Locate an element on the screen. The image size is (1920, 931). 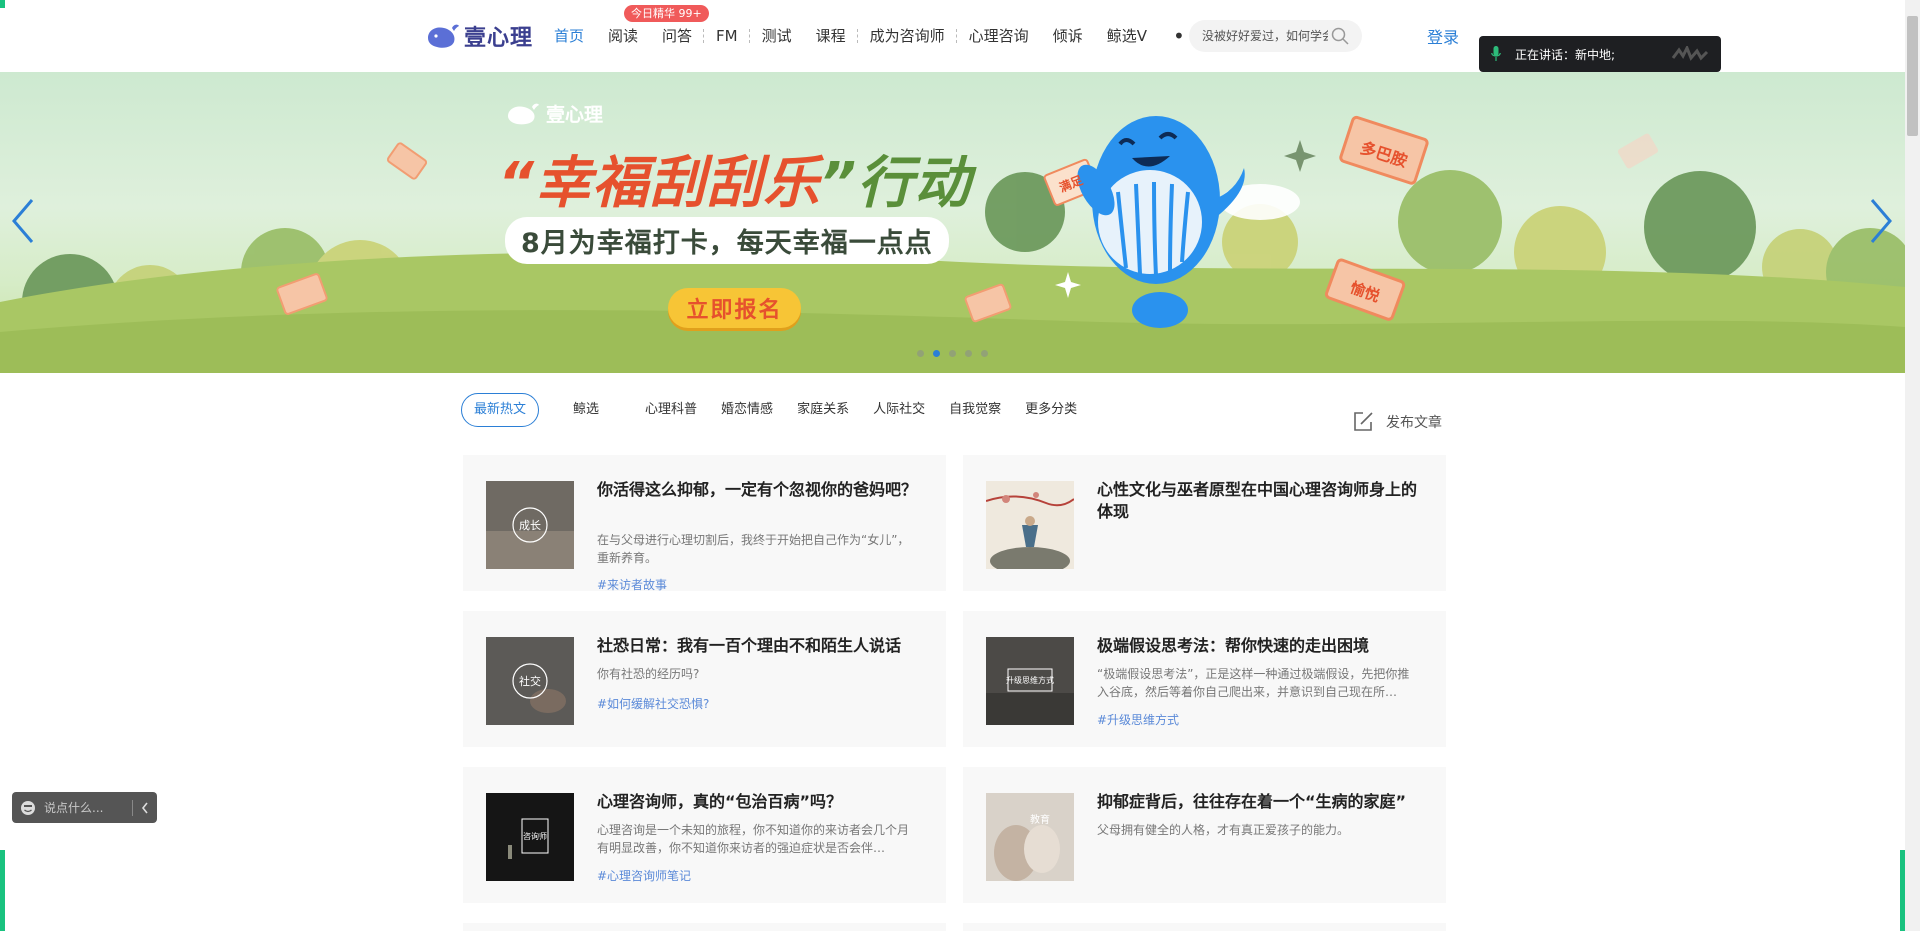
banner-subtitle: 8月为幸福打卡，每天幸福一点点 is located at coordinates (727, 240).